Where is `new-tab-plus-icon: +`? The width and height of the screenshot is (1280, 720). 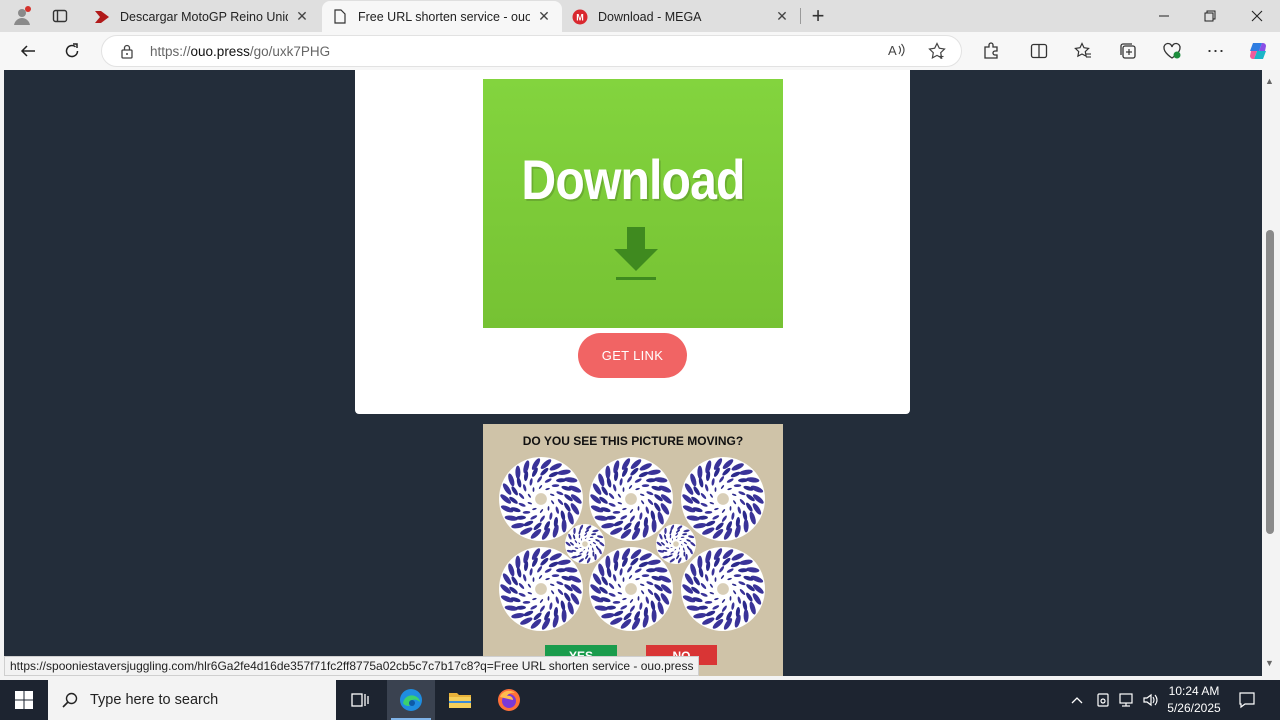 new-tab-plus-icon: + is located at coordinates (818, 16).